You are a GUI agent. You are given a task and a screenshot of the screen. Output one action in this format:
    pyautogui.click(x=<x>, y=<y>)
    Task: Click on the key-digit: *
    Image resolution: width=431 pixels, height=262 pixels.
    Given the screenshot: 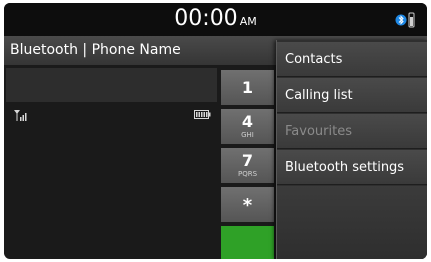 What is the action you would take?
    pyautogui.click(x=247, y=205)
    